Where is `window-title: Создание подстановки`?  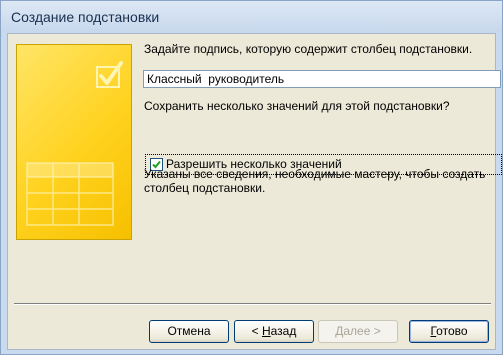
window-title: Создание подстановки is located at coordinates (85, 17).